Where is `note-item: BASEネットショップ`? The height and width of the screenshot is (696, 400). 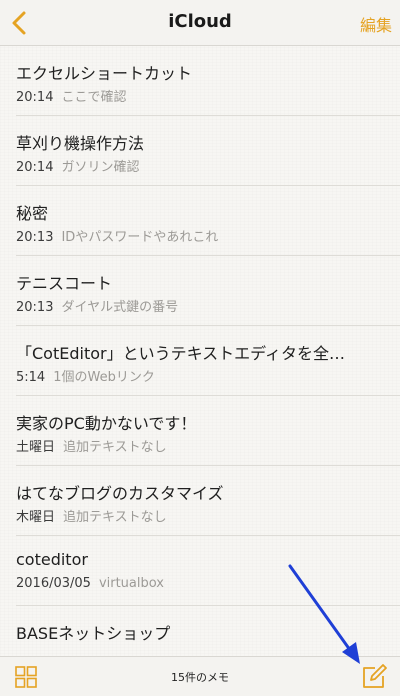 note-item: BASEネットショップ is located at coordinates (208, 631).